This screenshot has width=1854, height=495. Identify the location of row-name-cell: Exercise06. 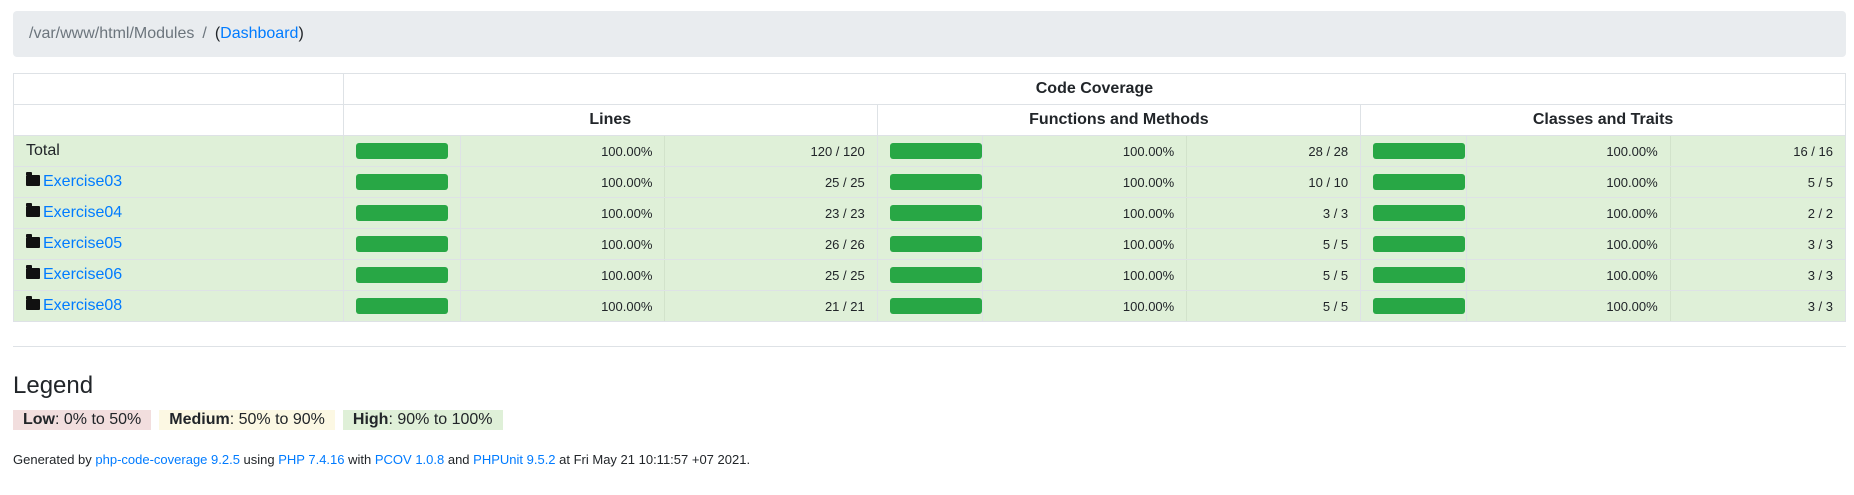
(178, 275).